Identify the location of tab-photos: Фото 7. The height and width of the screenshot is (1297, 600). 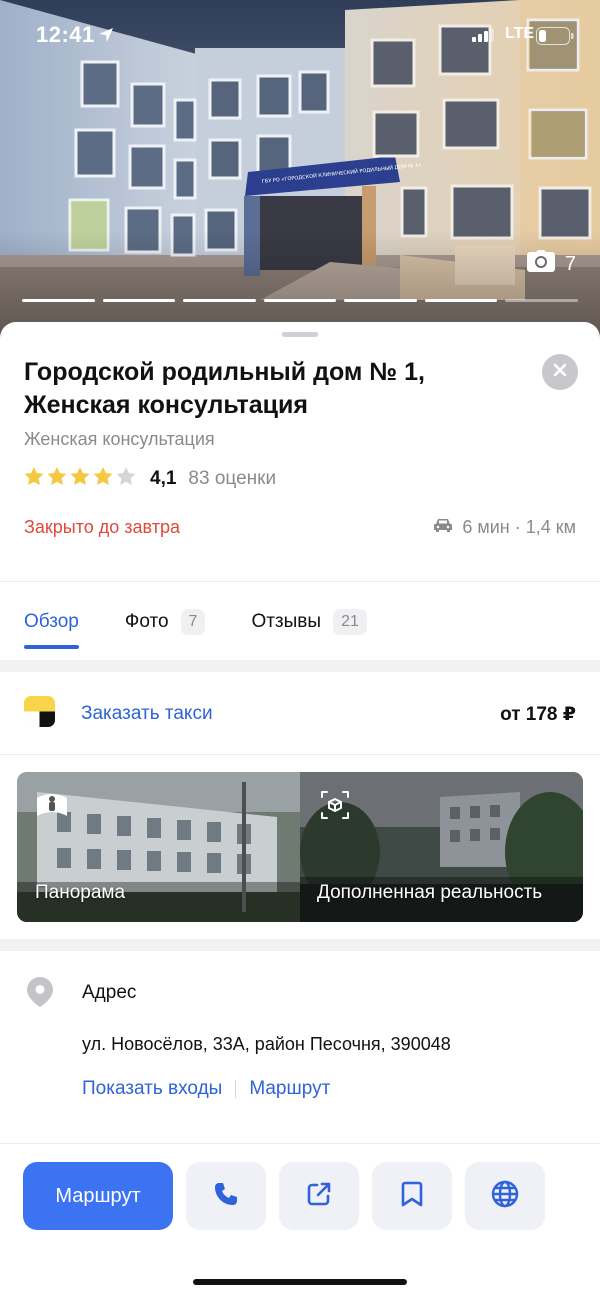
(165, 622).